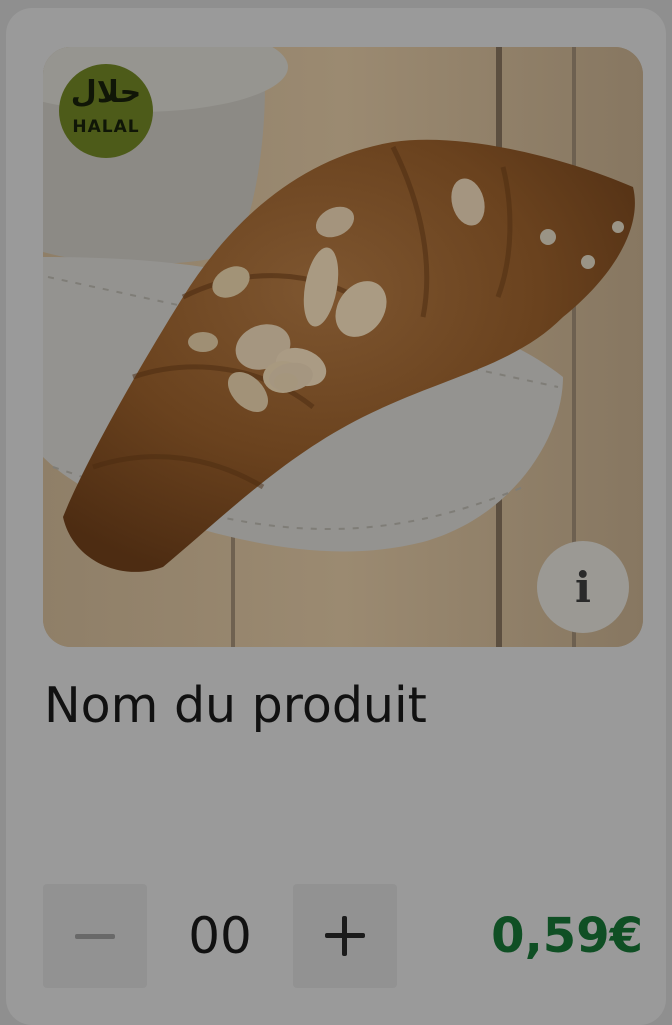 The image size is (672, 1025). I want to click on quantity-value: 00, so click(220, 936).